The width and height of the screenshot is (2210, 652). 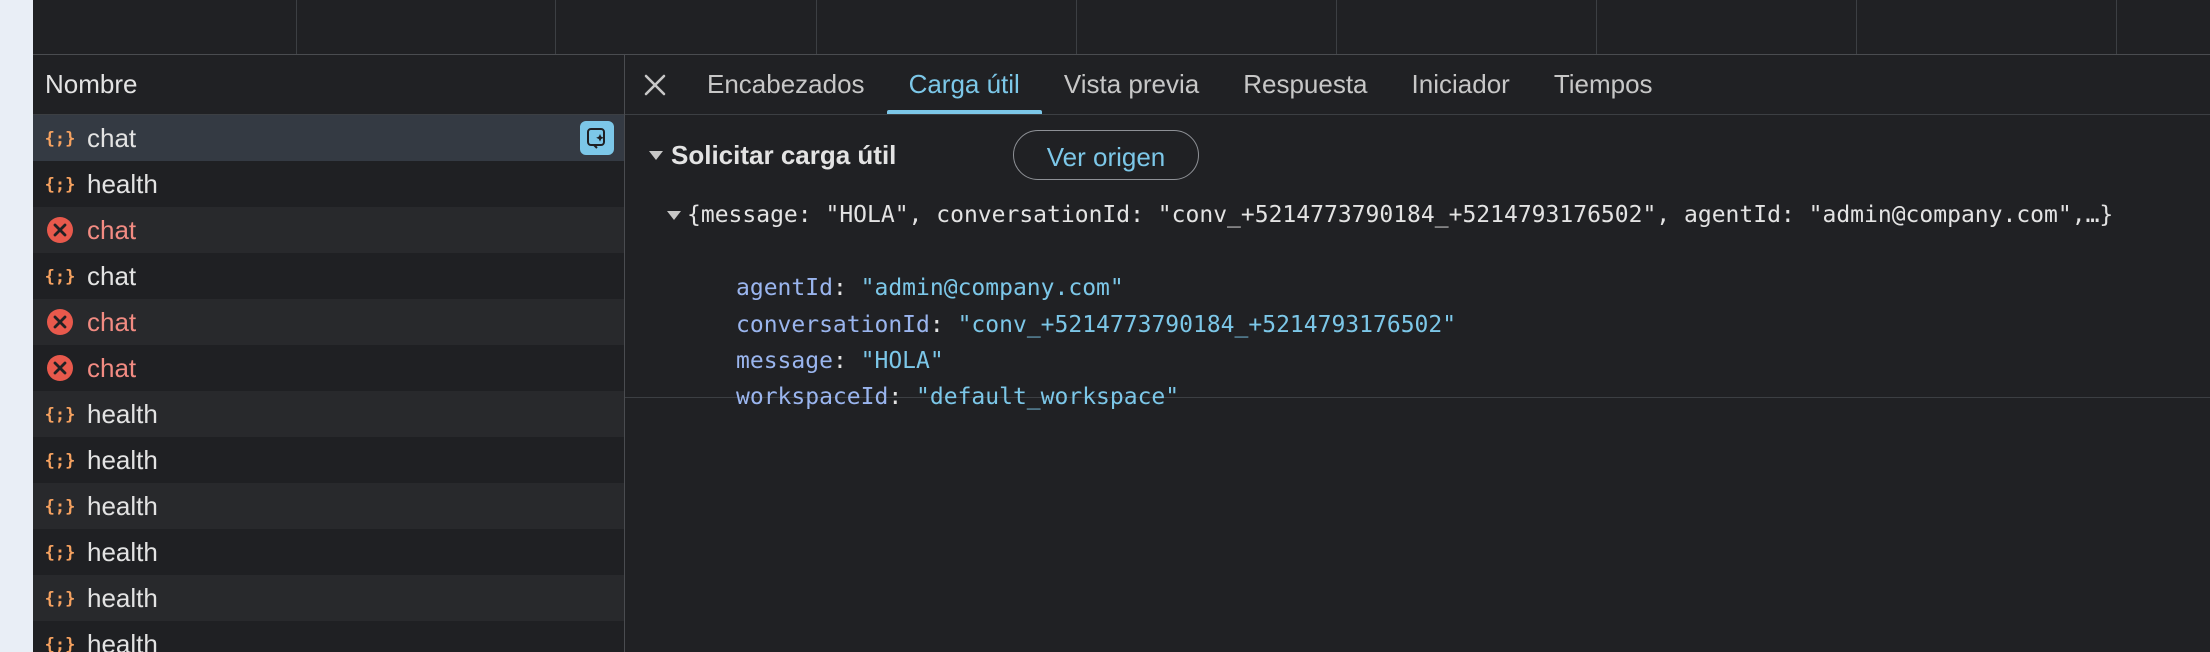 What do you see at coordinates (964, 84) in the screenshot?
I see `tab-carga-util: Carga útil` at bounding box center [964, 84].